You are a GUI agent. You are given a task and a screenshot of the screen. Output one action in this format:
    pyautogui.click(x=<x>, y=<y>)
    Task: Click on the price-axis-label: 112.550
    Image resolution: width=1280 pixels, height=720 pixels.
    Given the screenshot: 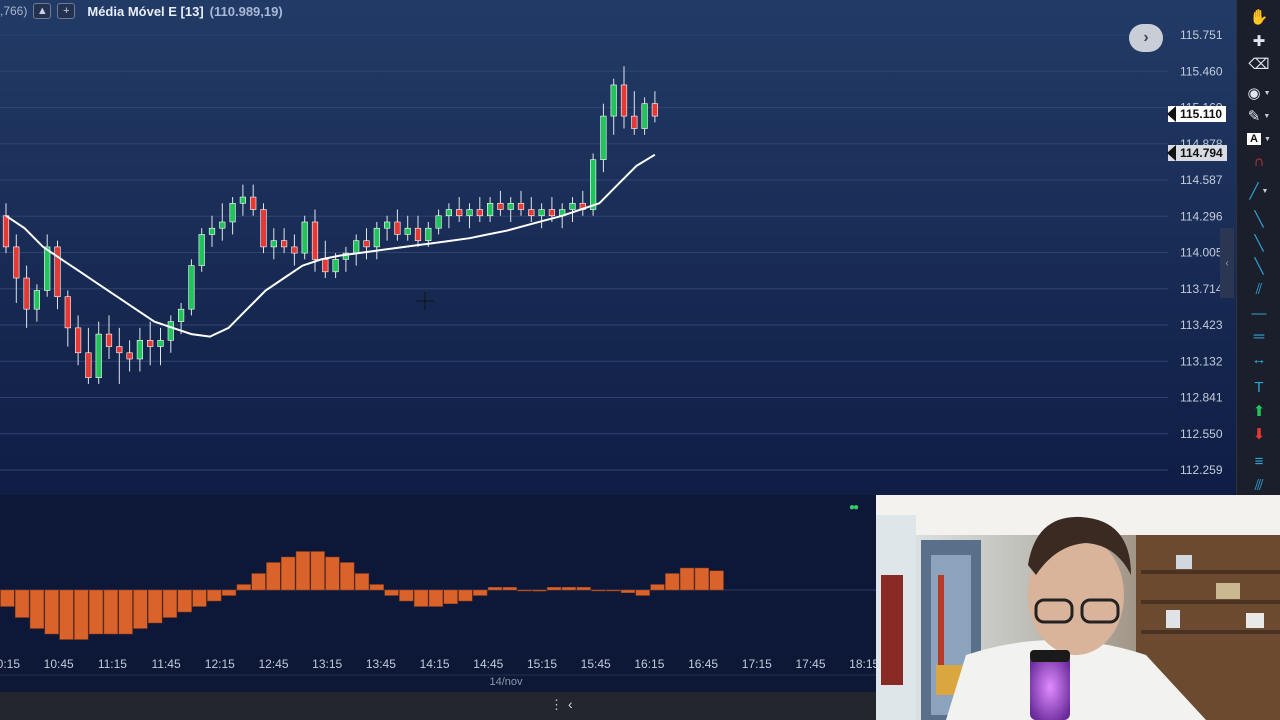 What is the action you would take?
    pyautogui.click(x=1201, y=434)
    